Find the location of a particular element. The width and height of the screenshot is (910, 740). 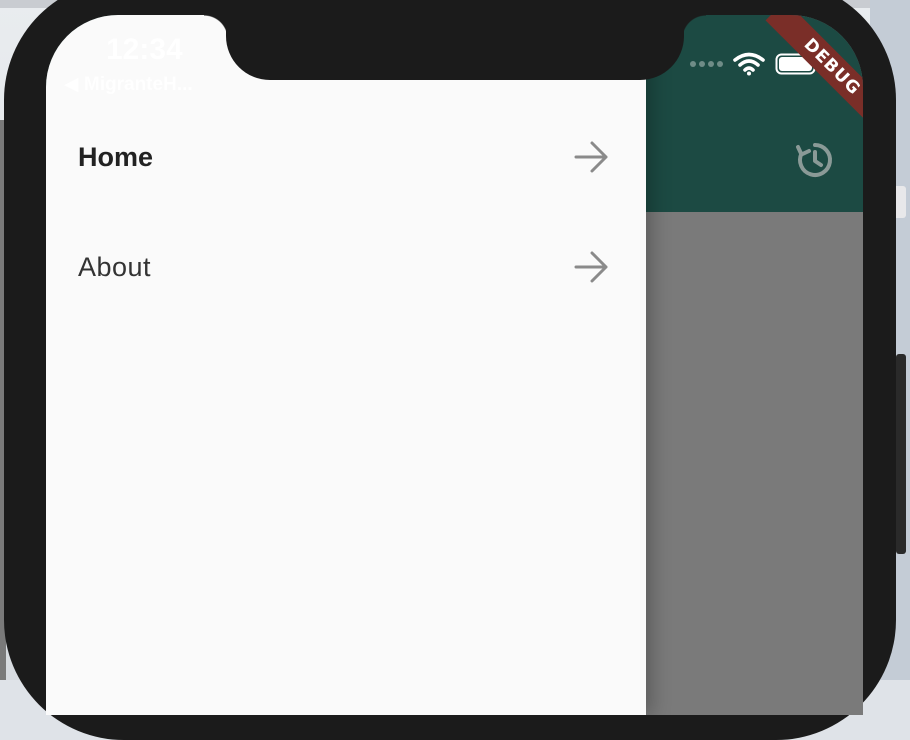

phone-notch is located at coordinates (455, 40).